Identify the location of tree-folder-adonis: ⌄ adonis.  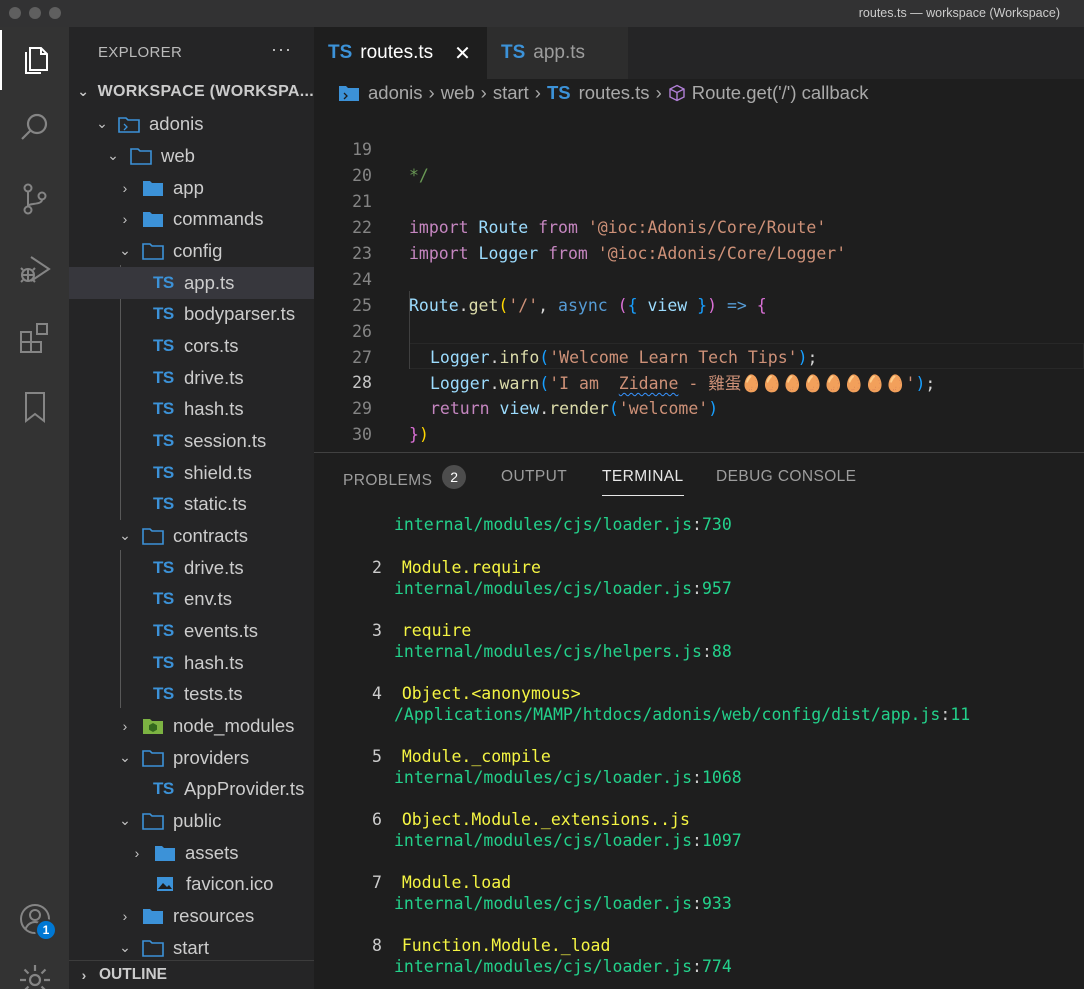
(191, 124).